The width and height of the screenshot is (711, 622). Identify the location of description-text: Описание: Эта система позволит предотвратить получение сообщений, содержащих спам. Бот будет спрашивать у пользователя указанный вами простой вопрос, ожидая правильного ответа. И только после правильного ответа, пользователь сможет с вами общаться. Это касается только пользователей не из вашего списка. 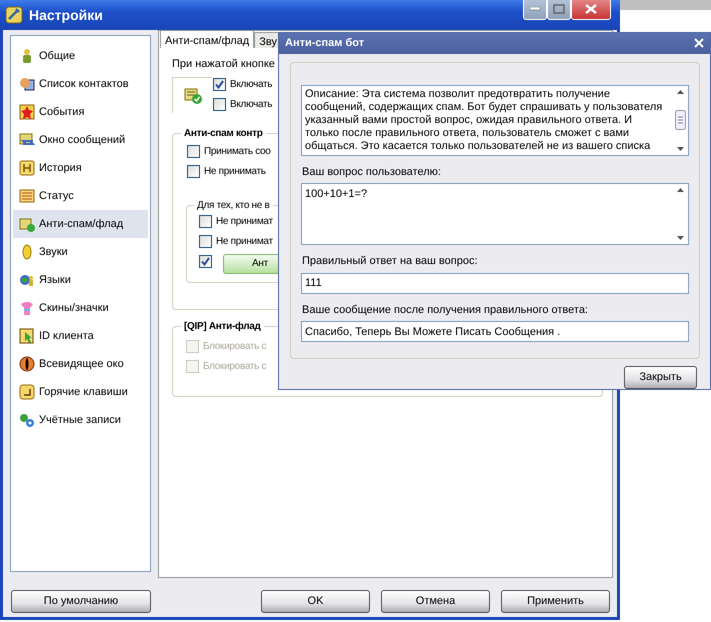
(484, 120).